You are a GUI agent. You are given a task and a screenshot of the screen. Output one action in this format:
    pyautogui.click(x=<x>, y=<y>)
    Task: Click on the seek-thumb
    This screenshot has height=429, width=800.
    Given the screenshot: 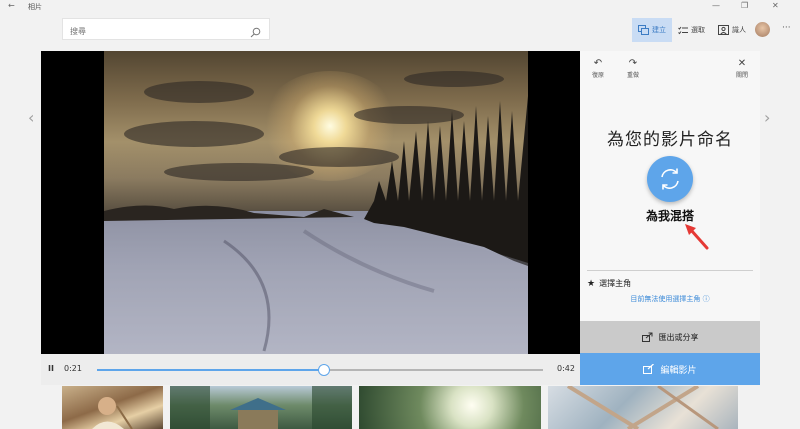 What is the action you would take?
    pyautogui.click(x=324, y=370)
    